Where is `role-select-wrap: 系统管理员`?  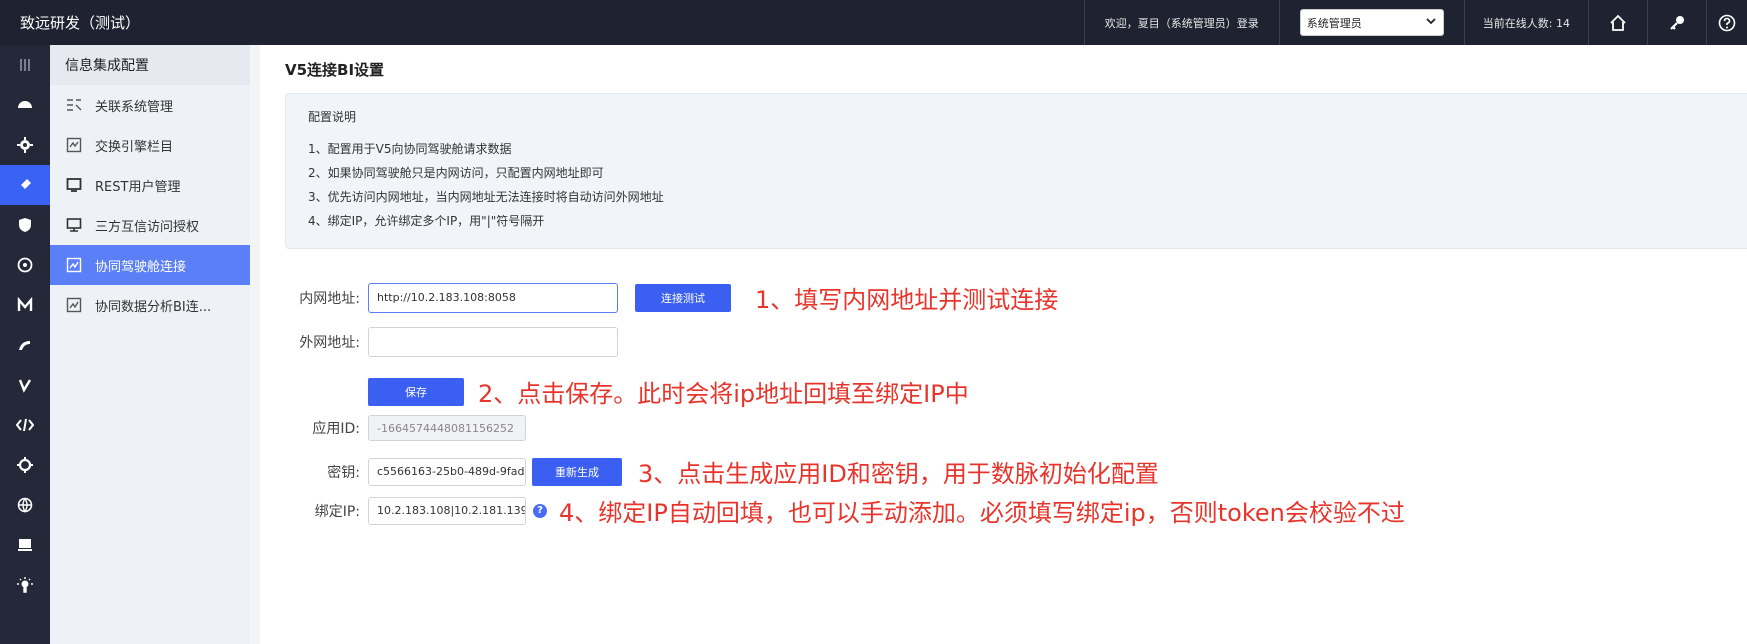 role-select-wrap: 系统管理员 is located at coordinates (1372, 22).